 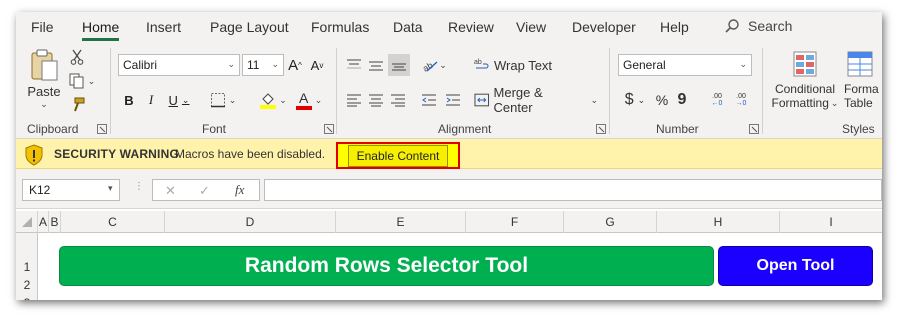 What do you see at coordinates (77, 57) in the screenshot?
I see `cut-button` at bounding box center [77, 57].